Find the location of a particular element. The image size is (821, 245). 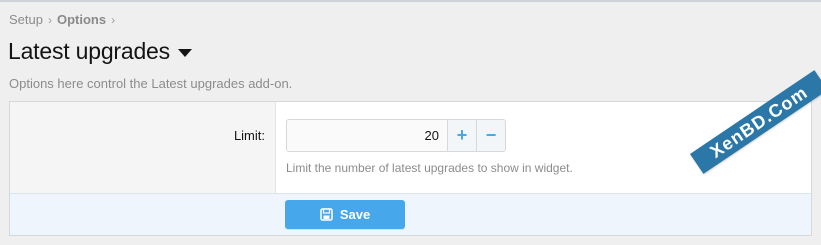

caret-down-icon is located at coordinates (184, 53).